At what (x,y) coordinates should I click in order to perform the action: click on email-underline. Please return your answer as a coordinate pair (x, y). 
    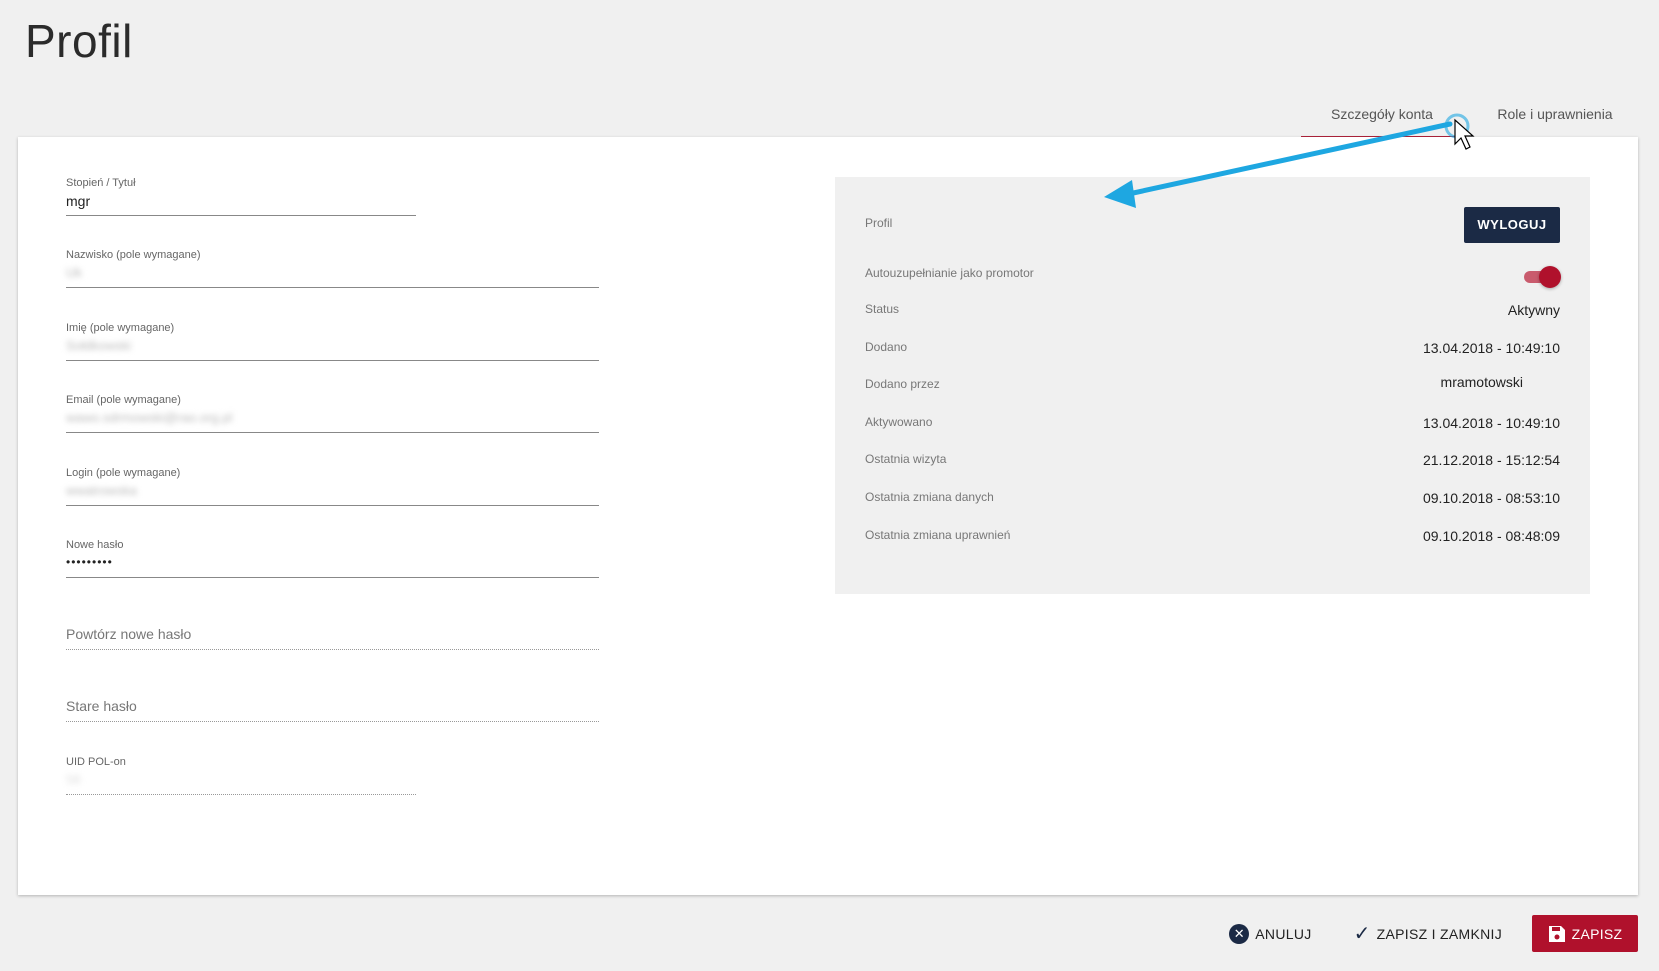
    Looking at the image, I should click on (332, 432).